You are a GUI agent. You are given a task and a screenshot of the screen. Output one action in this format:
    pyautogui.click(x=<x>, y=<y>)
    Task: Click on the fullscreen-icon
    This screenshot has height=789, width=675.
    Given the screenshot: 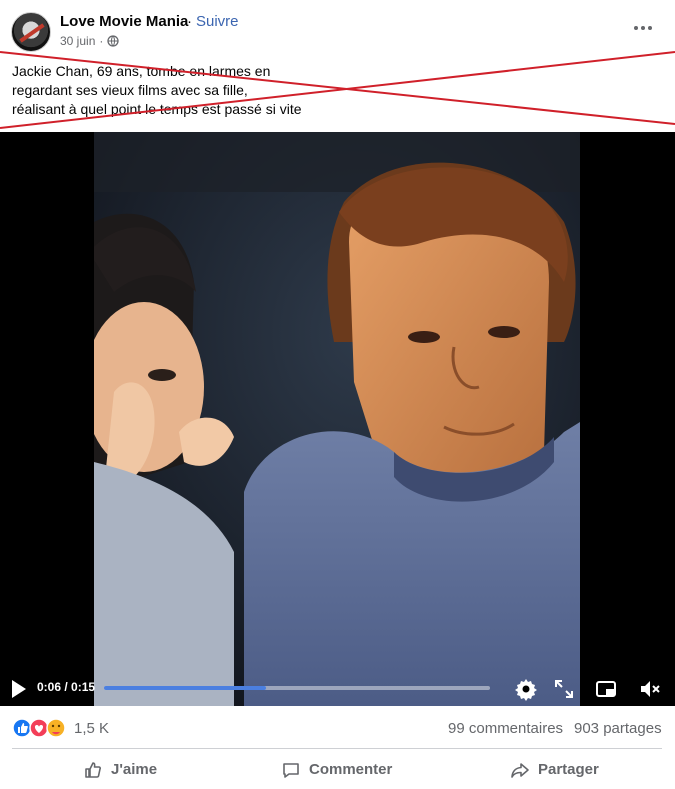 What is the action you would take?
    pyautogui.click(x=564, y=689)
    